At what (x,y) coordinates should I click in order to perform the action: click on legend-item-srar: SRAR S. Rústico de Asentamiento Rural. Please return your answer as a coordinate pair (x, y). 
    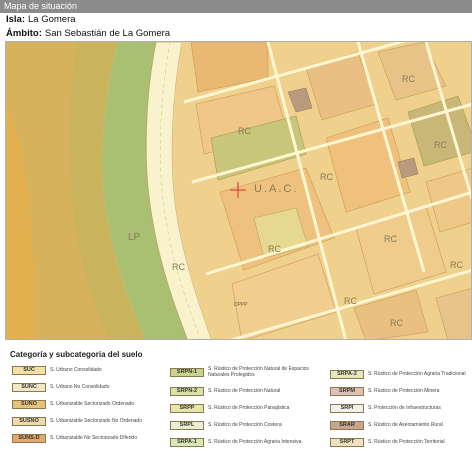
    Looking at the image, I should click on (399, 425).